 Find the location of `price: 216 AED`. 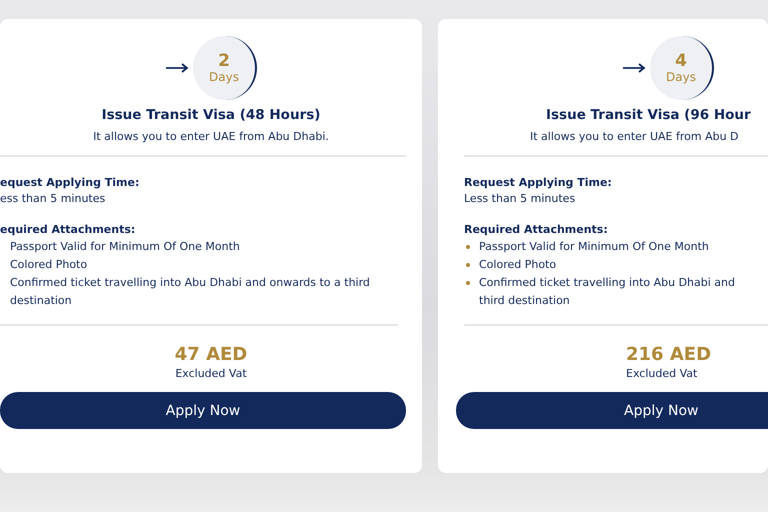

price: 216 AED is located at coordinates (669, 354).